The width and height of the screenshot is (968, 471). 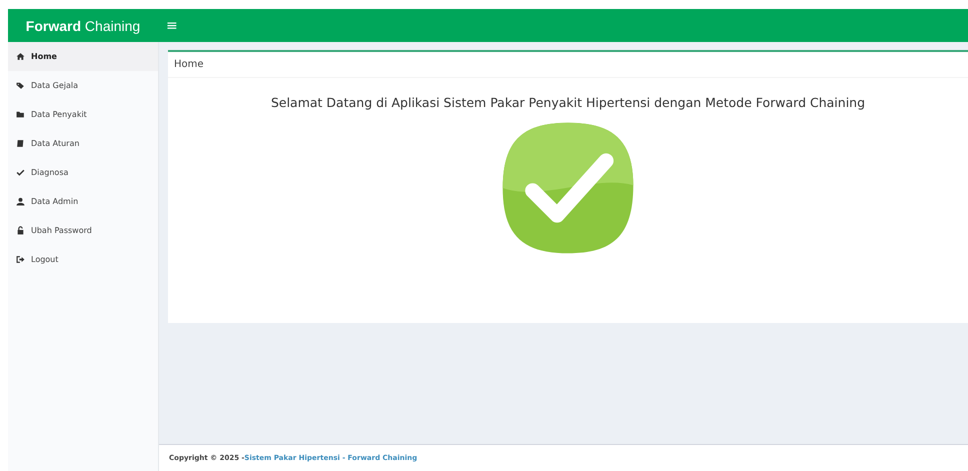 What do you see at coordinates (568, 65) in the screenshot?
I see `card-title: Home` at bounding box center [568, 65].